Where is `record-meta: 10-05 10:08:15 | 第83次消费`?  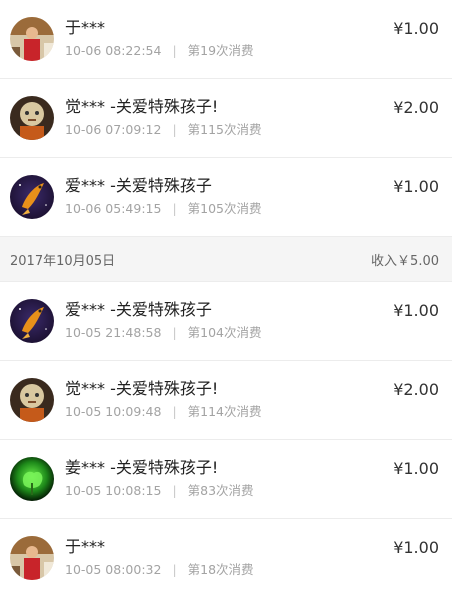
record-meta: 10-05 10:08:15 | 第83次消费 is located at coordinates (159, 491).